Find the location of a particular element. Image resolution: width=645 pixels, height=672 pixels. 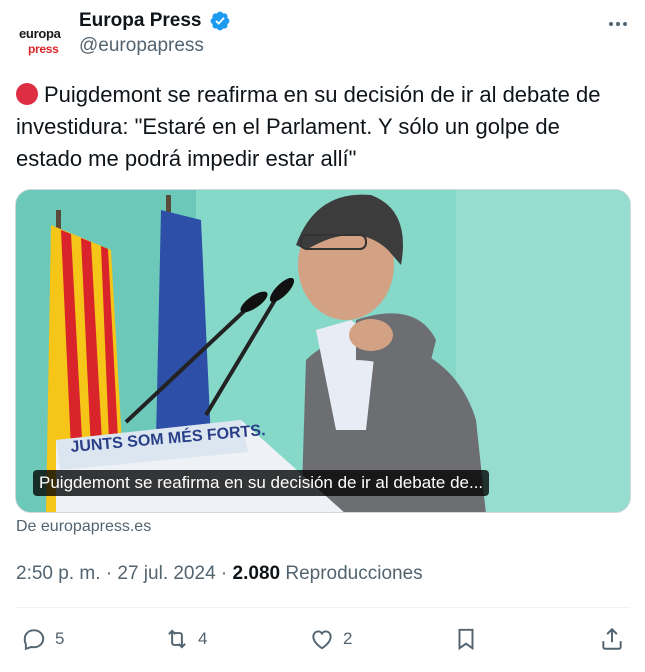

repost-button: 4 is located at coordinates (185, 639).